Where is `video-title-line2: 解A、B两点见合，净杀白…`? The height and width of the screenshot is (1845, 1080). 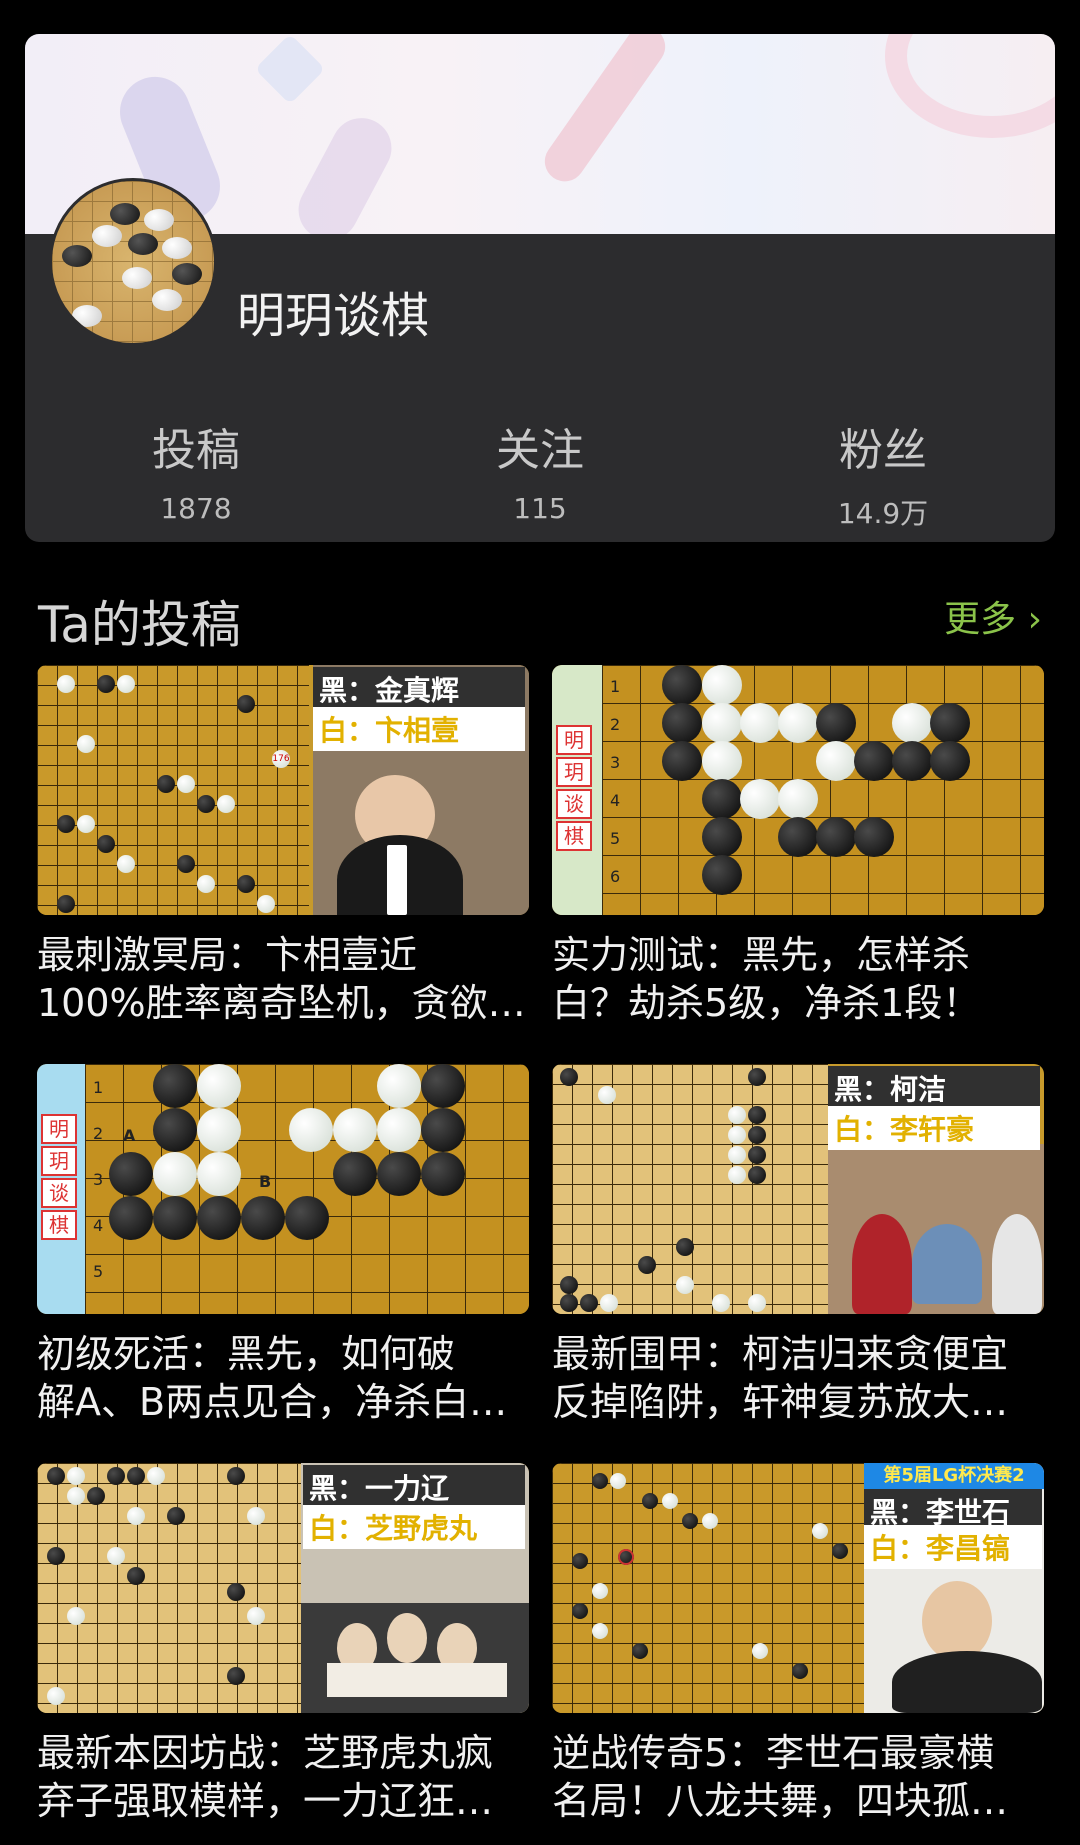 video-title-line2: 解A、B两点见合，净杀白… is located at coordinates (283, 1402).